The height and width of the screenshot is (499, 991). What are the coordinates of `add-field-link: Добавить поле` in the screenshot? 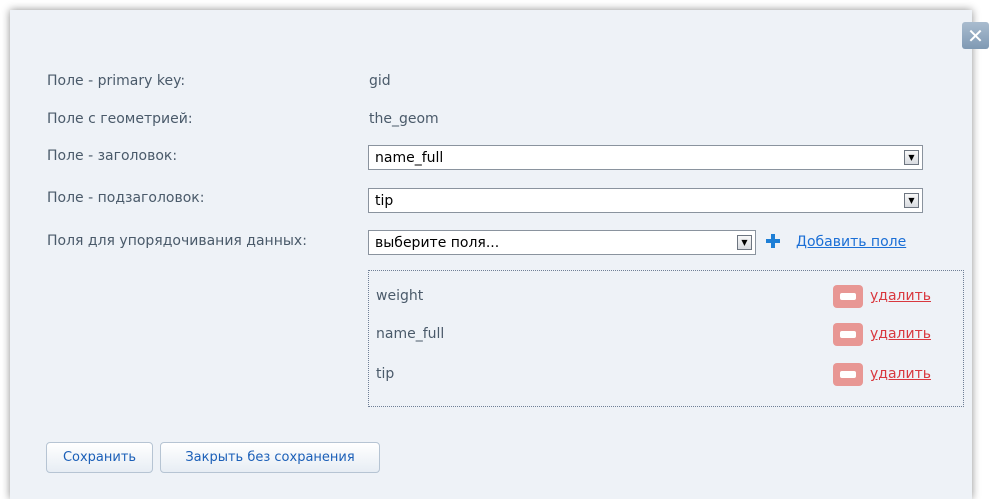 It's located at (851, 242).